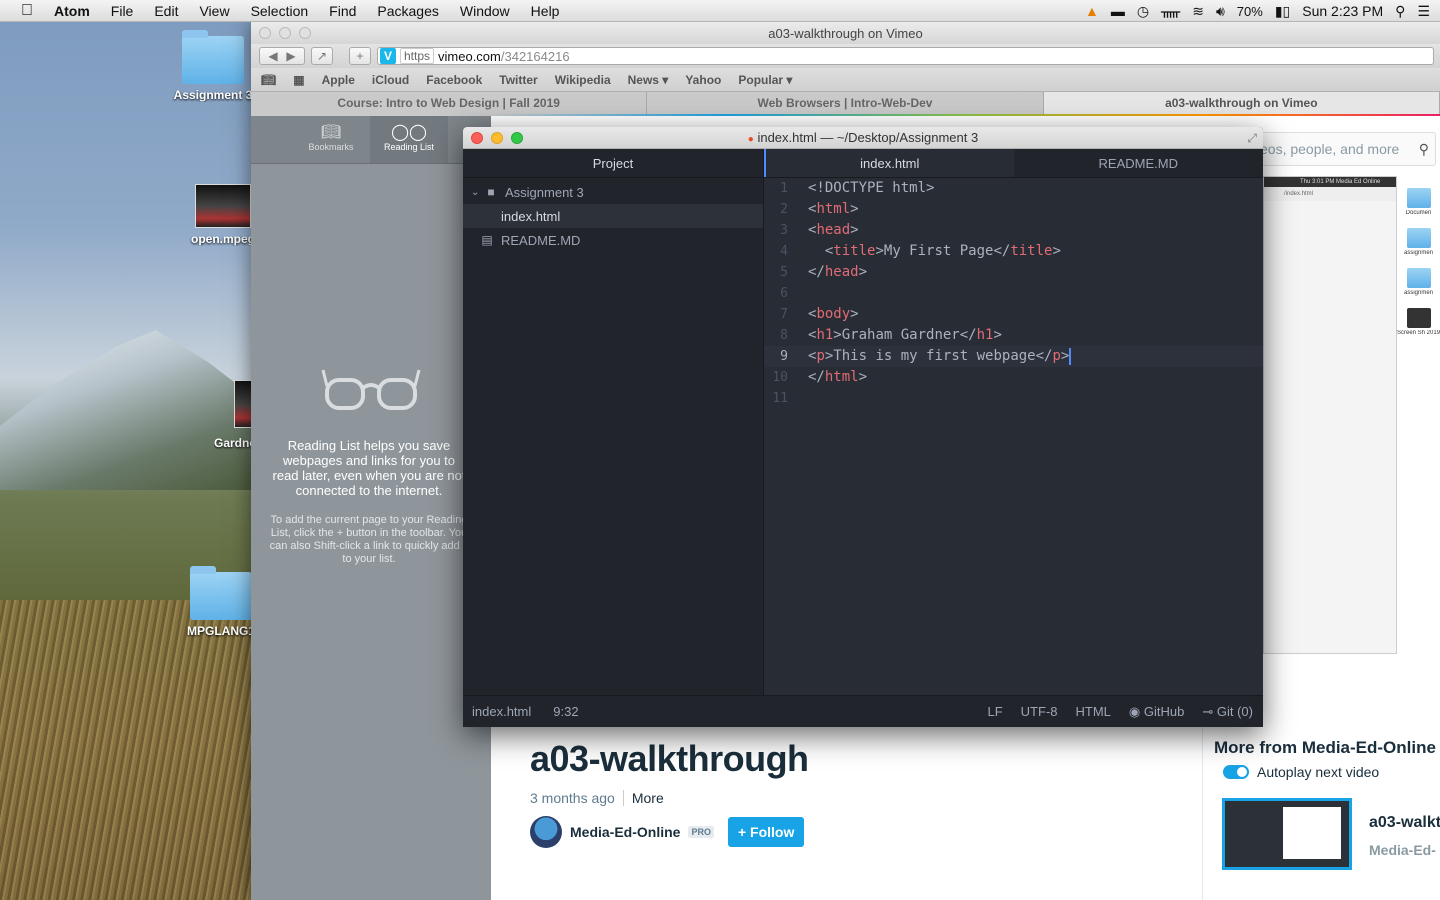 Image resolution: width=1440 pixels, height=900 pixels. I want to click on tab-readme: README.MD, so click(1139, 163).